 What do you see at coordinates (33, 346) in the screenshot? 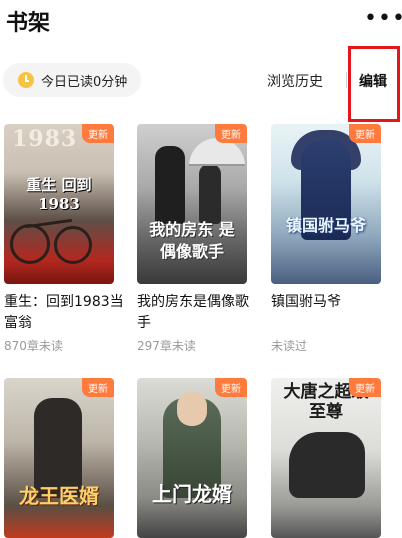
I see `unread-status: 870章未读` at bounding box center [33, 346].